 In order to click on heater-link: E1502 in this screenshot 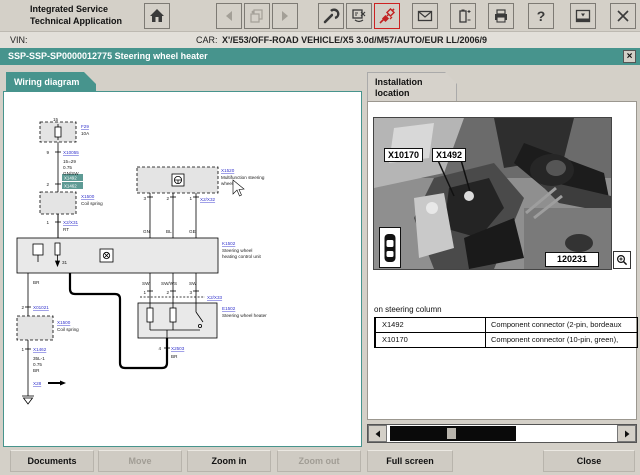, I will do `click(229, 308)`.